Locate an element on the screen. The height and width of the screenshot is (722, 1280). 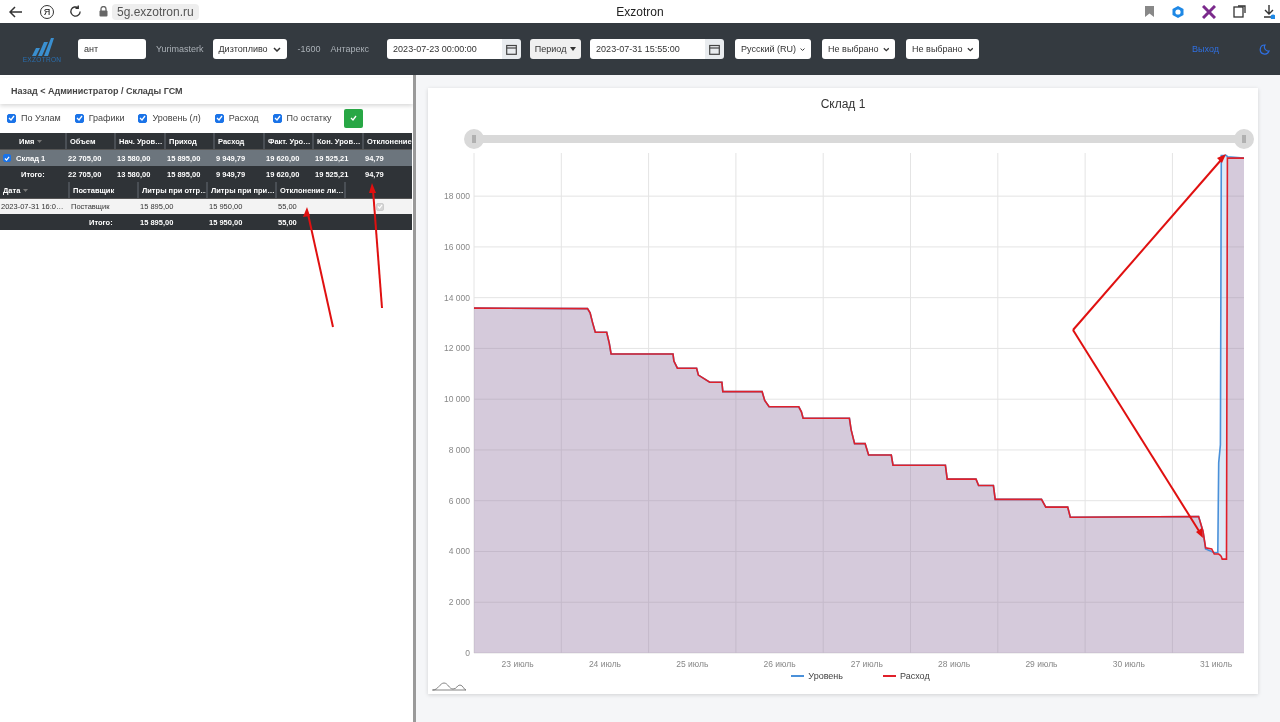
y-tick-label: 16 000 is located at coordinates (457, 246).